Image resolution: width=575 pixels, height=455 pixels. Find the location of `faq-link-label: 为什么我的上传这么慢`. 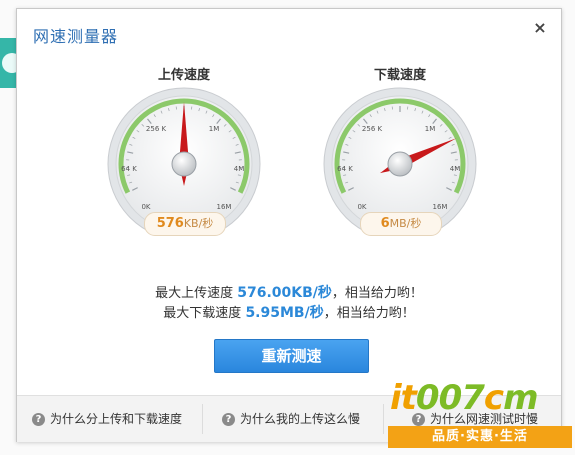

faq-link-label: 为什么我的上传这么慢 is located at coordinates (300, 419).